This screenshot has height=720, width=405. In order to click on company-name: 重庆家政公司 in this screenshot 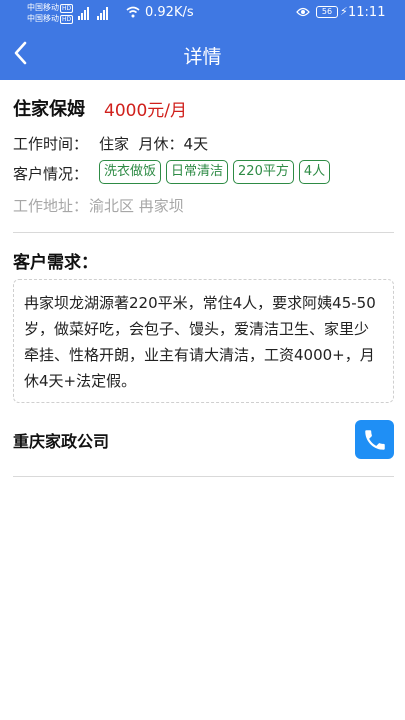, I will do `click(61, 441)`.